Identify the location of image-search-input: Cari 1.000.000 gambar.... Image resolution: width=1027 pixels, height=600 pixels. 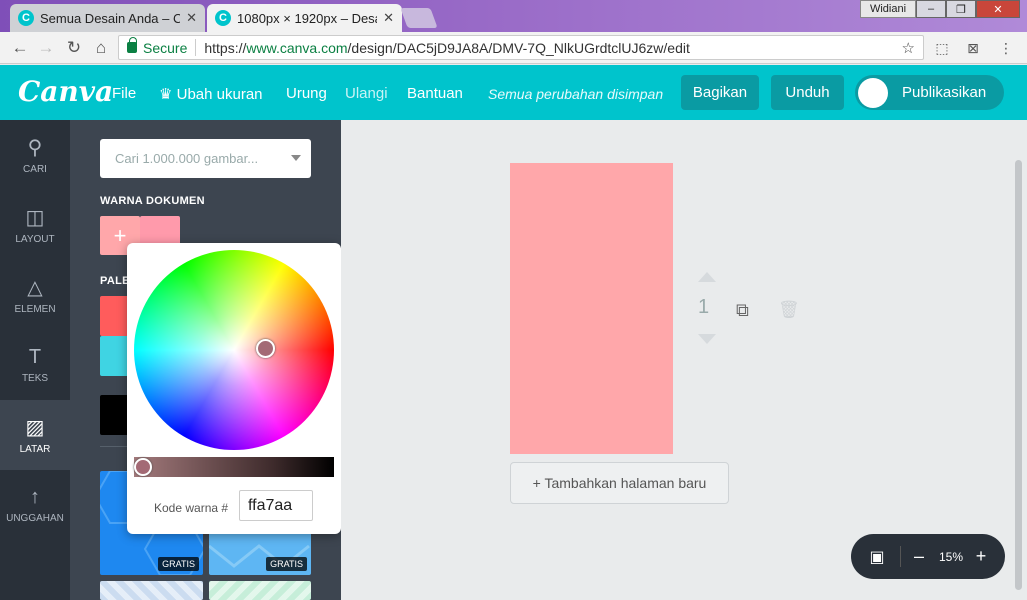
(205, 158).